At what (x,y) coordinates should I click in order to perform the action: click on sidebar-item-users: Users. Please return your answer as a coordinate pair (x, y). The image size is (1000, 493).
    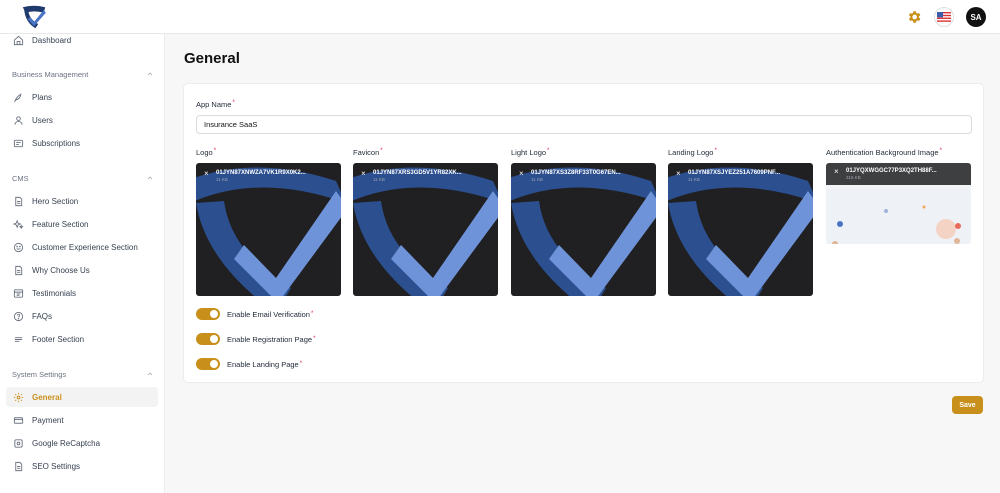
    Looking at the image, I should click on (82, 120).